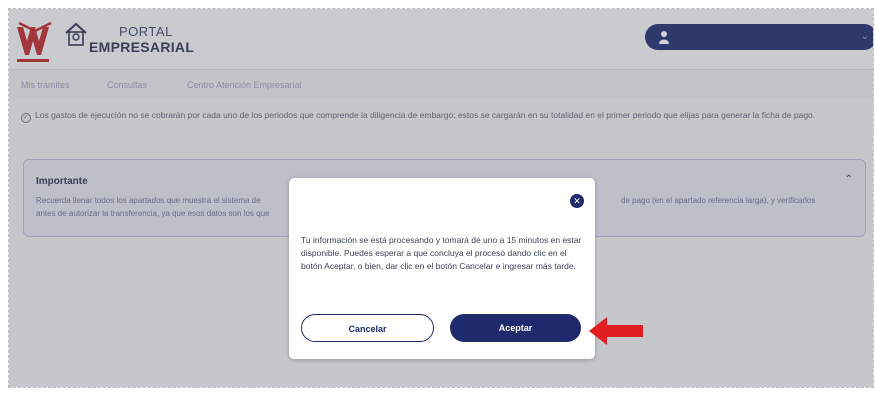  Describe the element at coordinates (577, 201) in the screenshot. I see `close-icon: ✕` at that location.